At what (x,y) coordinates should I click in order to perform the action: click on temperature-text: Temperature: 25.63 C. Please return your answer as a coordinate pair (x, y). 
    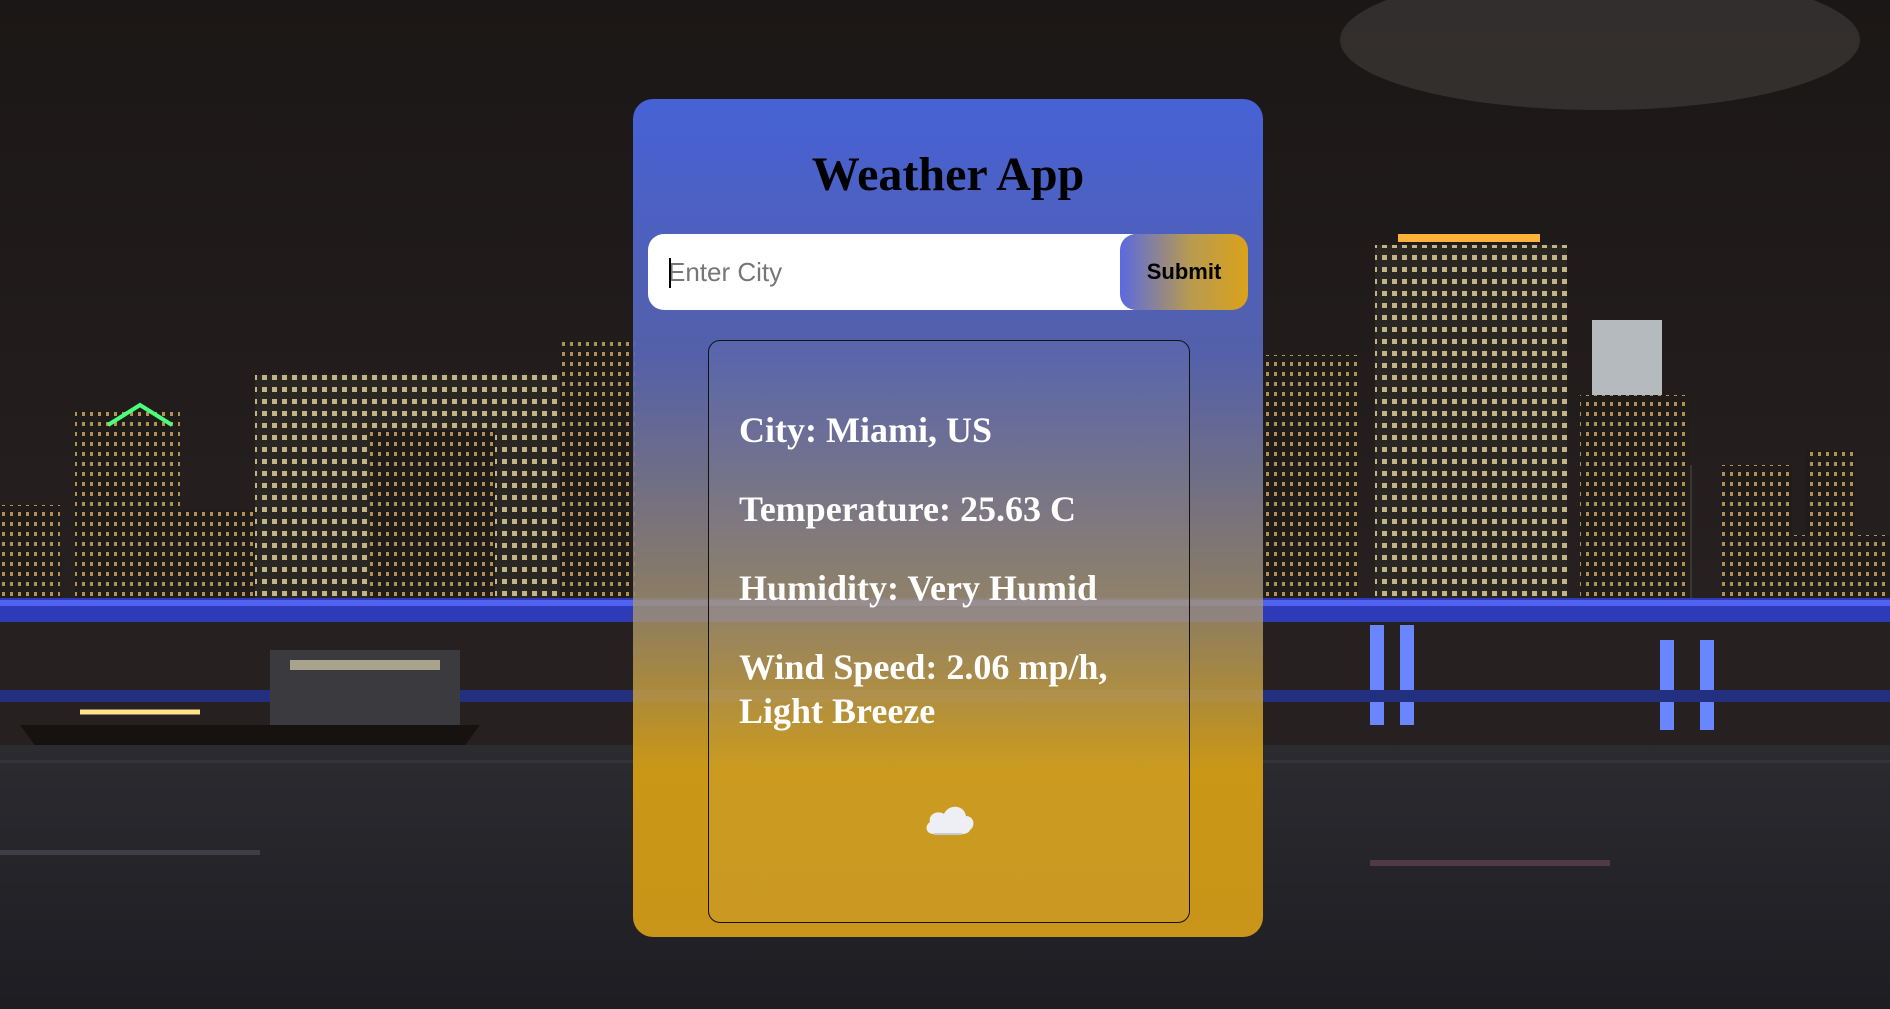
    Looking at the image, I should click on (907, 509).